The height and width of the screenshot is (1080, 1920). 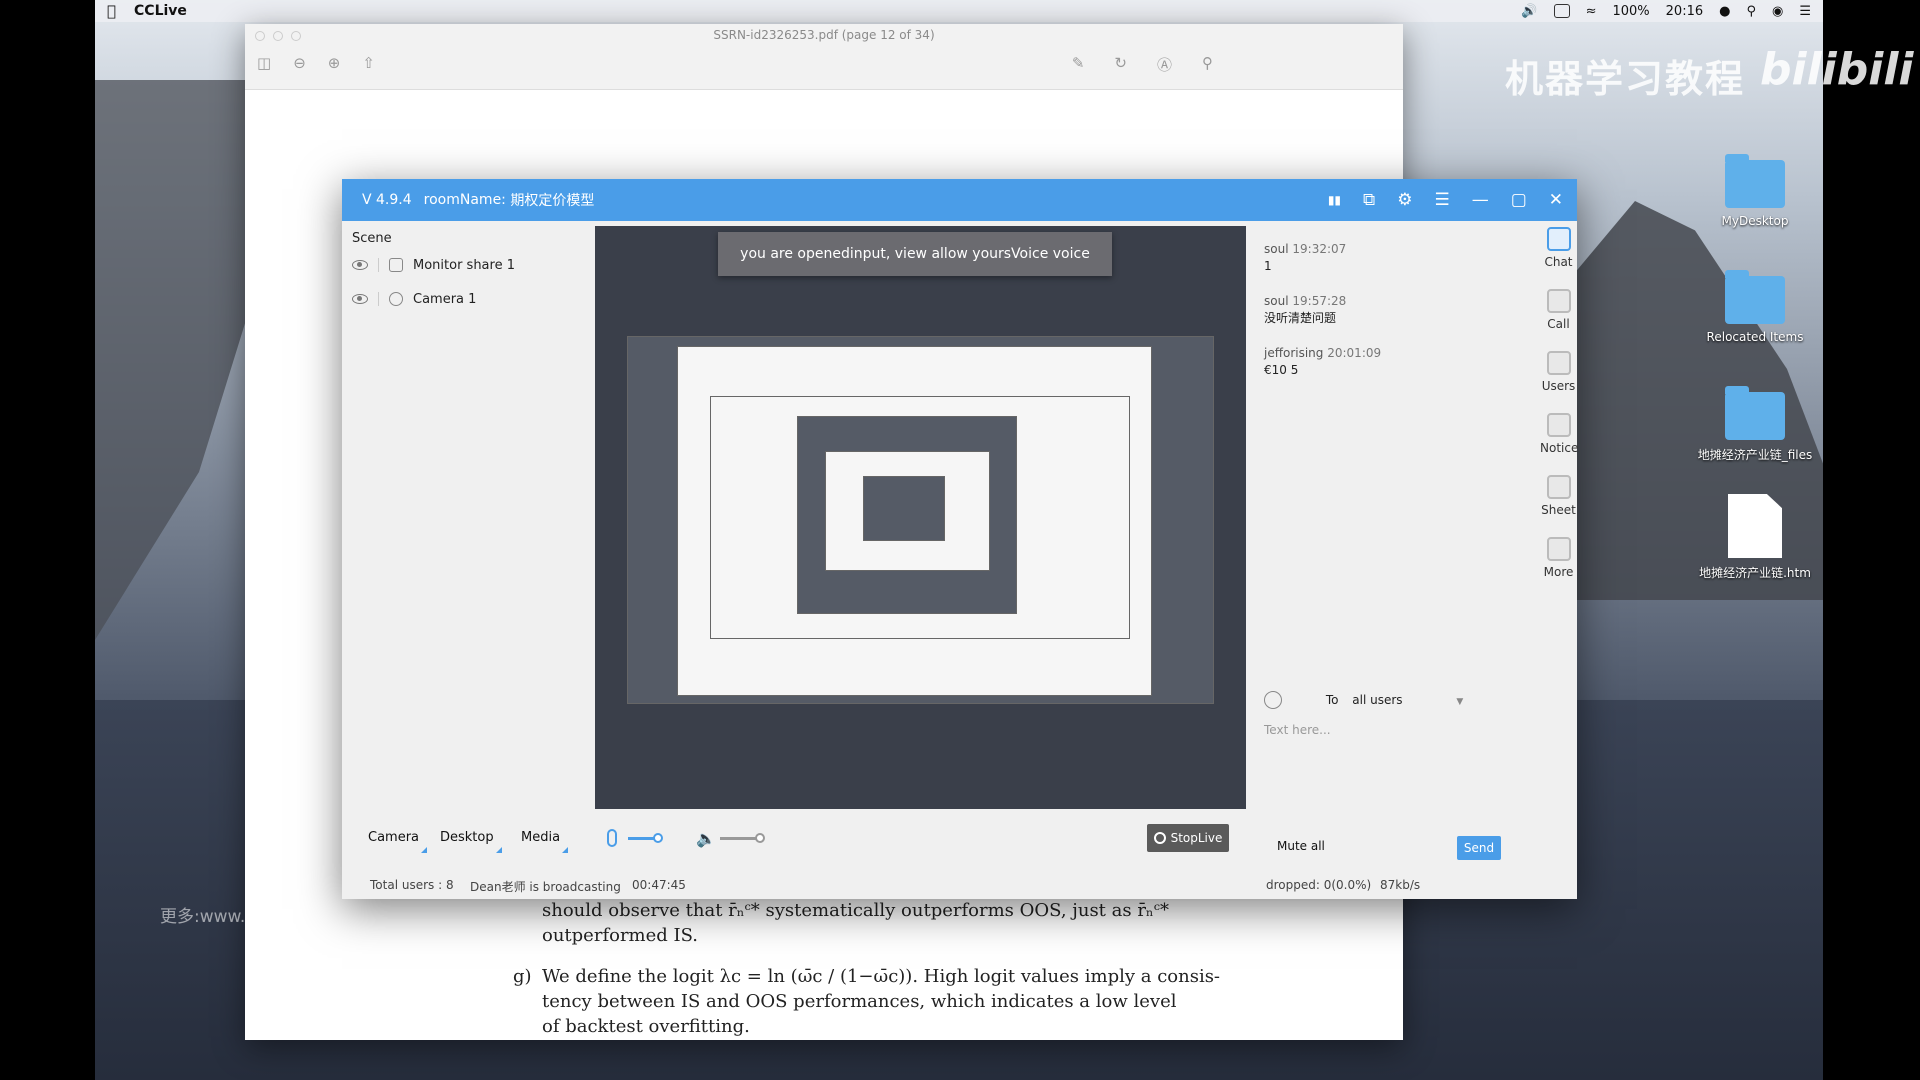 What do you see at coordinates (1120, 64) in the screenshot?
I see `rotate-icon: ↻` at bounding box center [1120, 64].